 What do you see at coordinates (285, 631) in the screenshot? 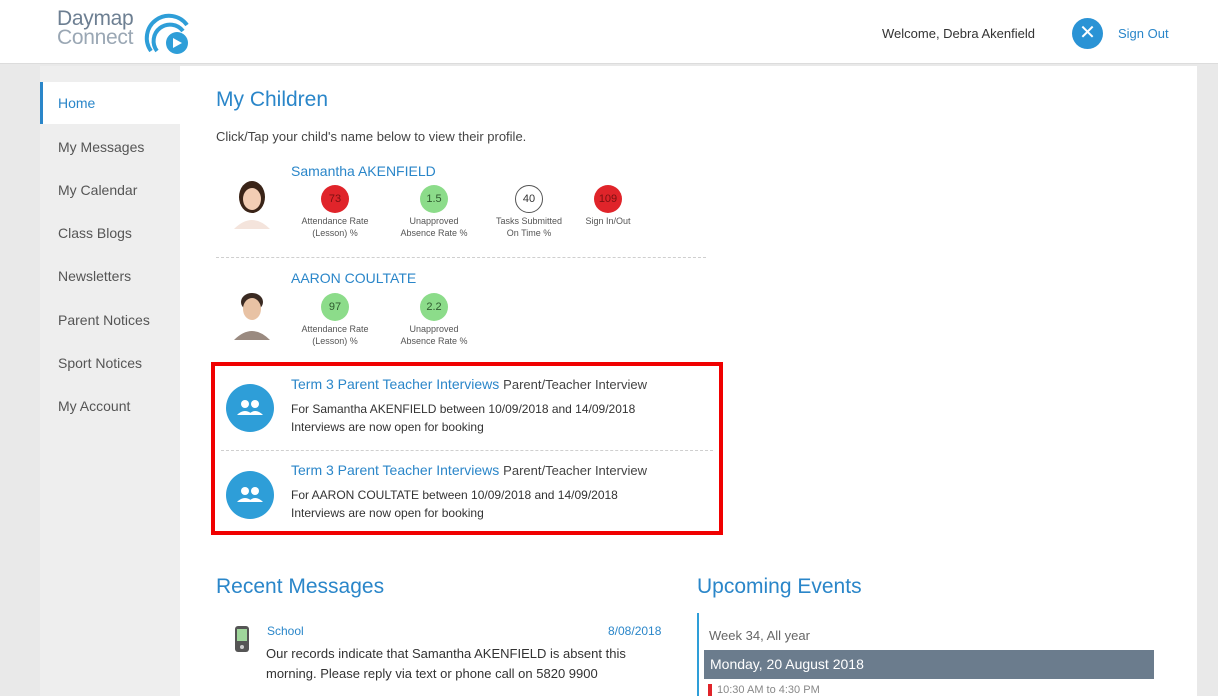
I see `message-sender-link: School` at bounding box center [285, 631].